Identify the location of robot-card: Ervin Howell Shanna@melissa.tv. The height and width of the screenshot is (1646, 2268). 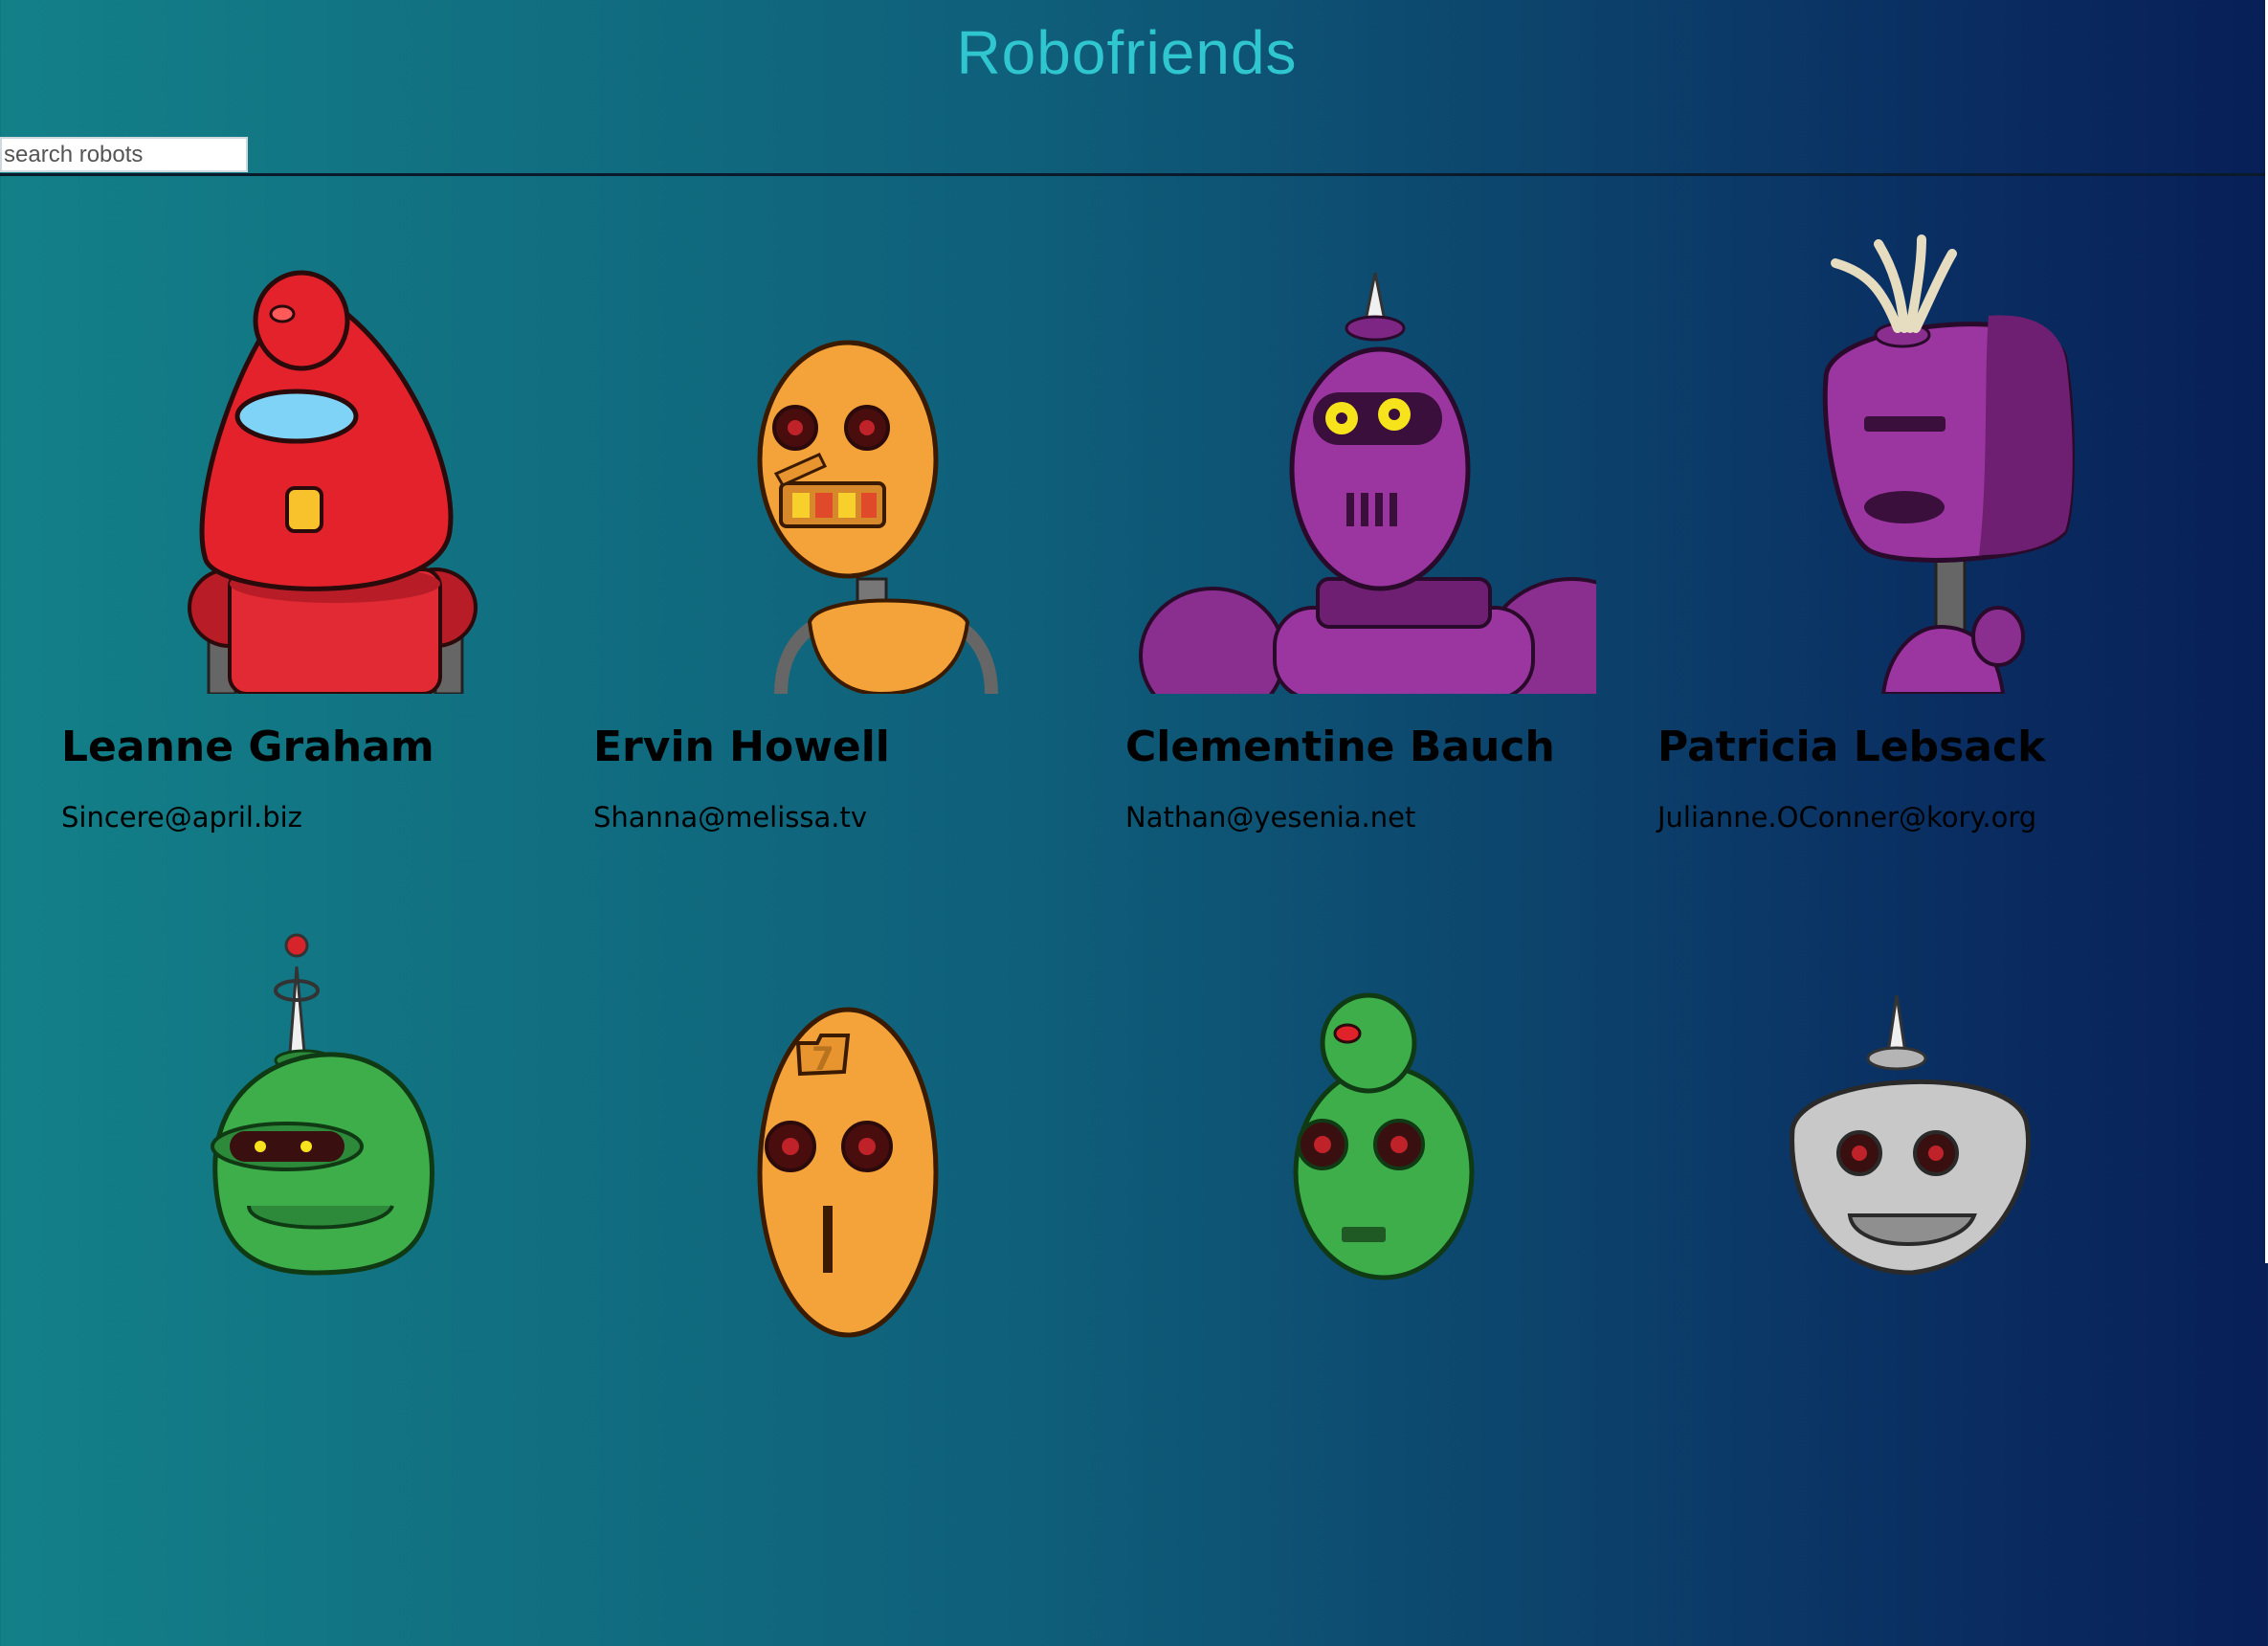
(798, 574).